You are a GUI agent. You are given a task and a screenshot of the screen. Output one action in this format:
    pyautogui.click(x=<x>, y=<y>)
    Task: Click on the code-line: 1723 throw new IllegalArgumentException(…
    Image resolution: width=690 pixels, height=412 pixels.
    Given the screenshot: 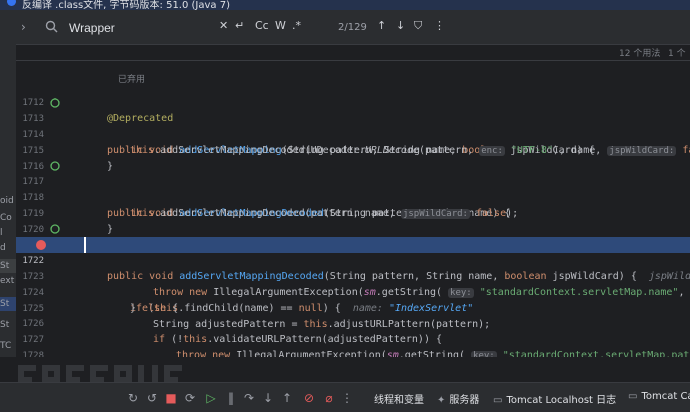 What is the action you would take?
    pyautogui.click(x=356, y=285)
    